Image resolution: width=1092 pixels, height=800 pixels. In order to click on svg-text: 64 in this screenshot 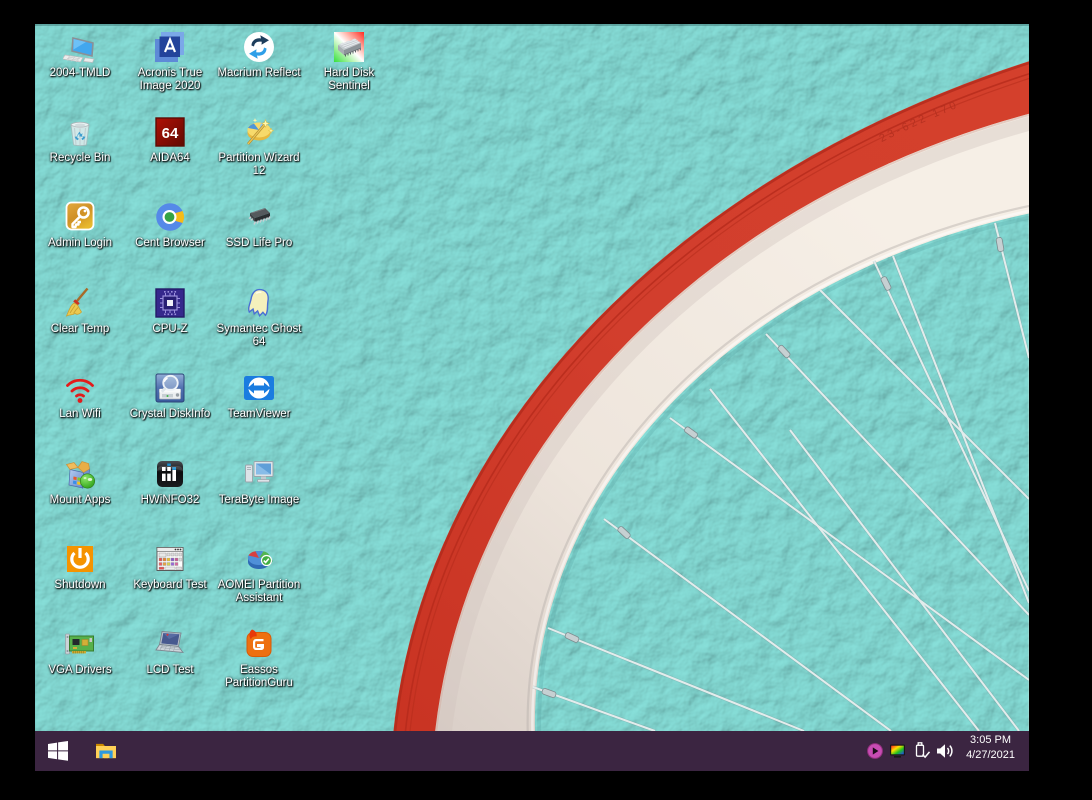, I will do `click(170, 133)`.